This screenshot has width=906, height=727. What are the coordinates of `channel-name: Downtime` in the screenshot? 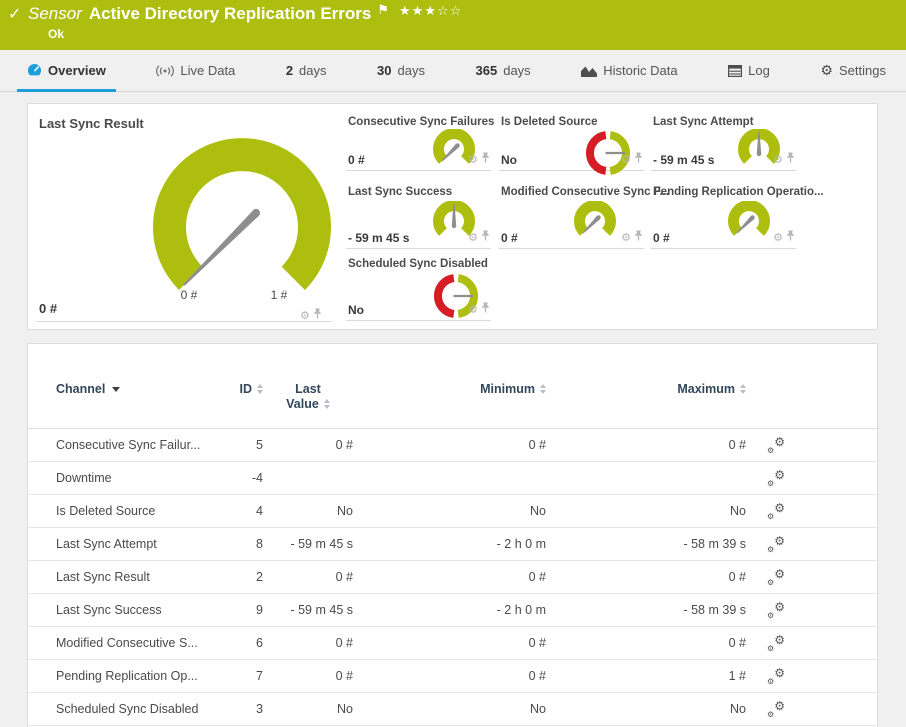 It's located at (84, 478).